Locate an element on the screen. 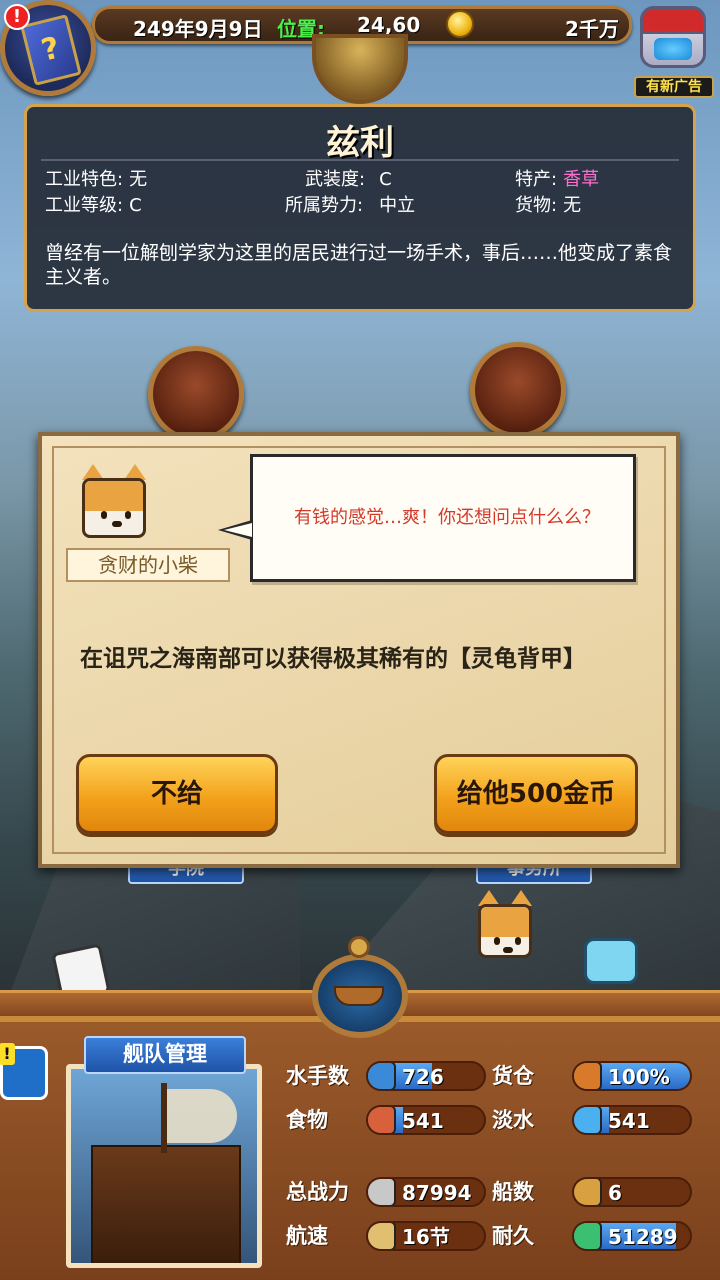 This screenshot has height=1280, width=720. fleet-stat-4: 总战力 87994 is located at coordinates (388, 1192).